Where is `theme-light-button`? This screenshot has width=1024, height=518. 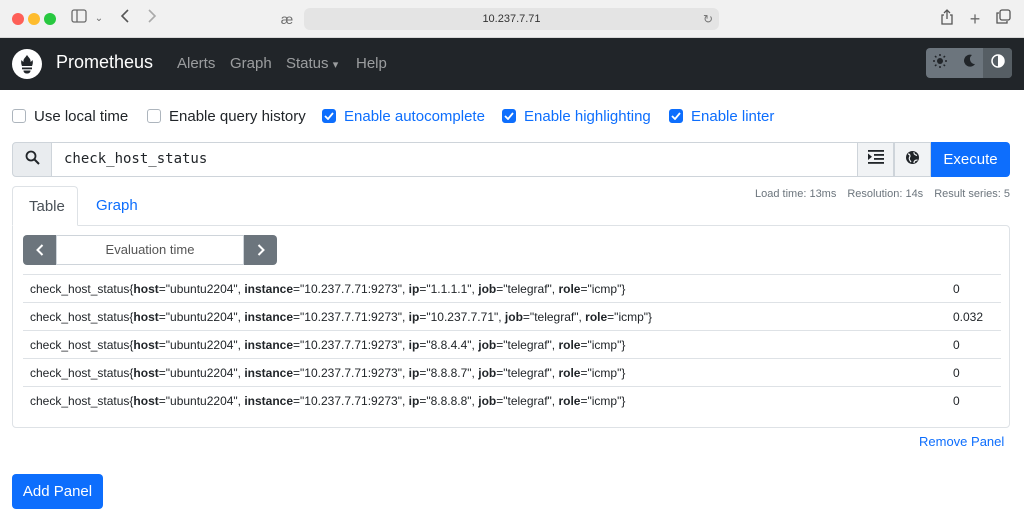 theme-light-button is located at coordinates (940, 63).